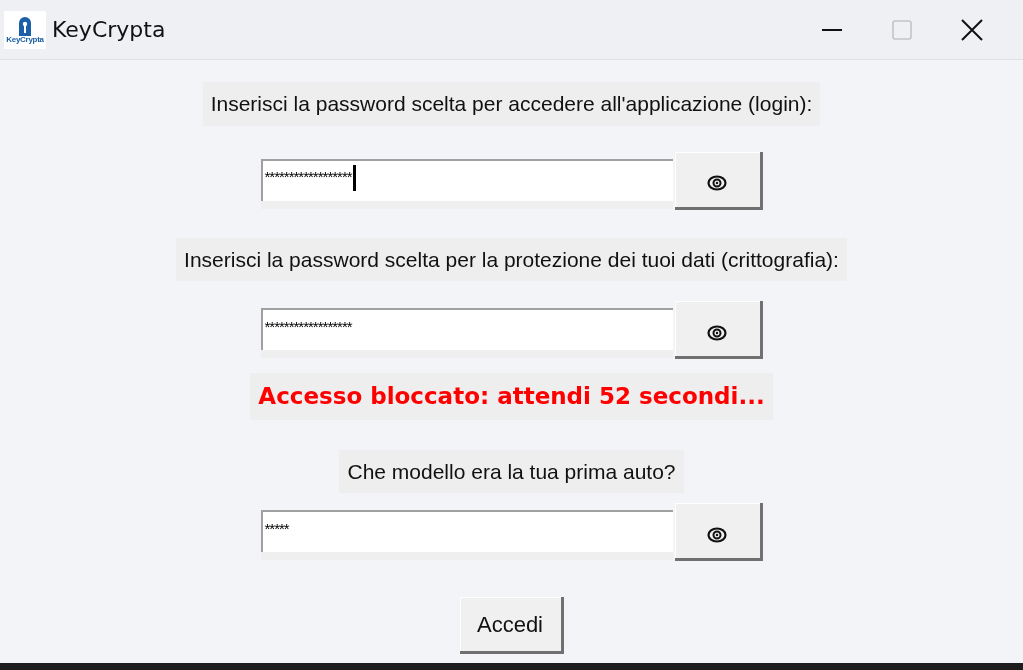 The image size is (1023, 670). What do you see at coordinates (354, 177) in the screenshot?
I see `text-cursor` at bounding box center [354, 177].